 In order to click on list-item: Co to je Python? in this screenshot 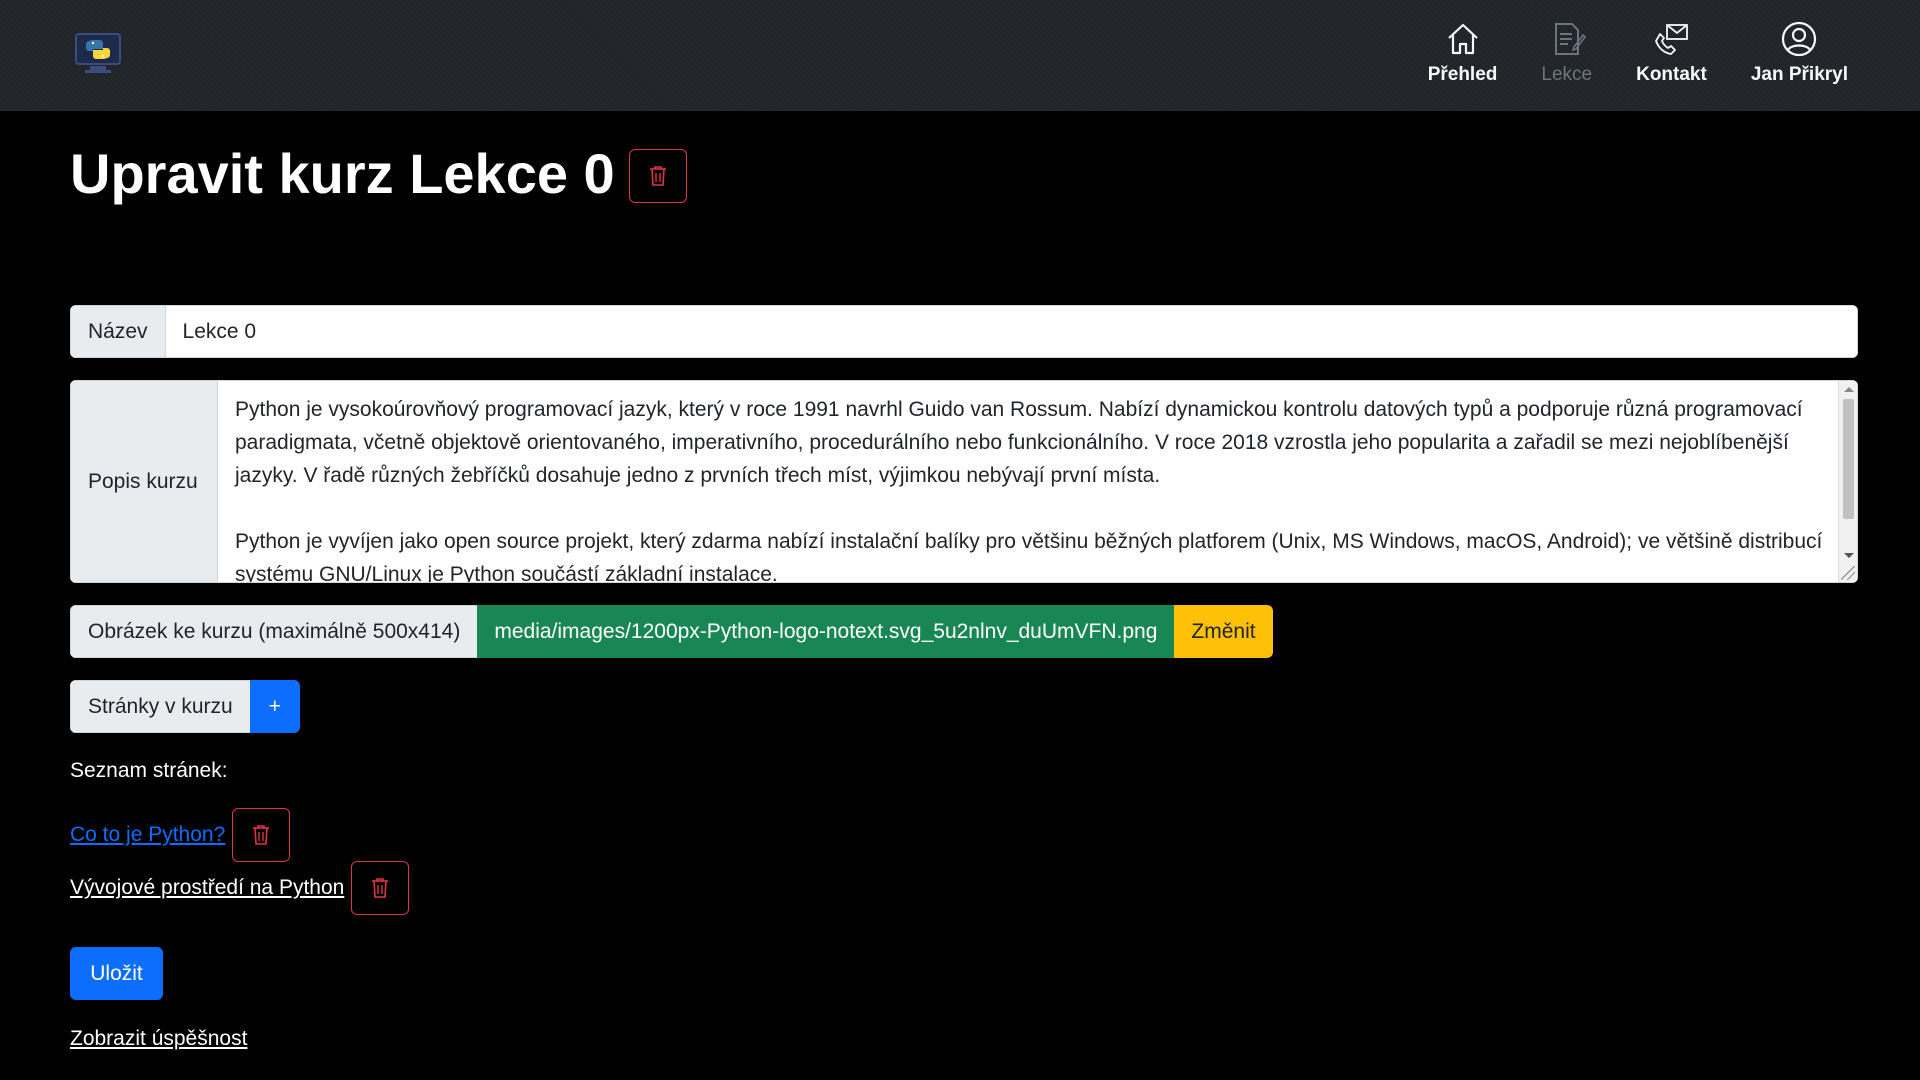, I will do `click(180, 835)`.